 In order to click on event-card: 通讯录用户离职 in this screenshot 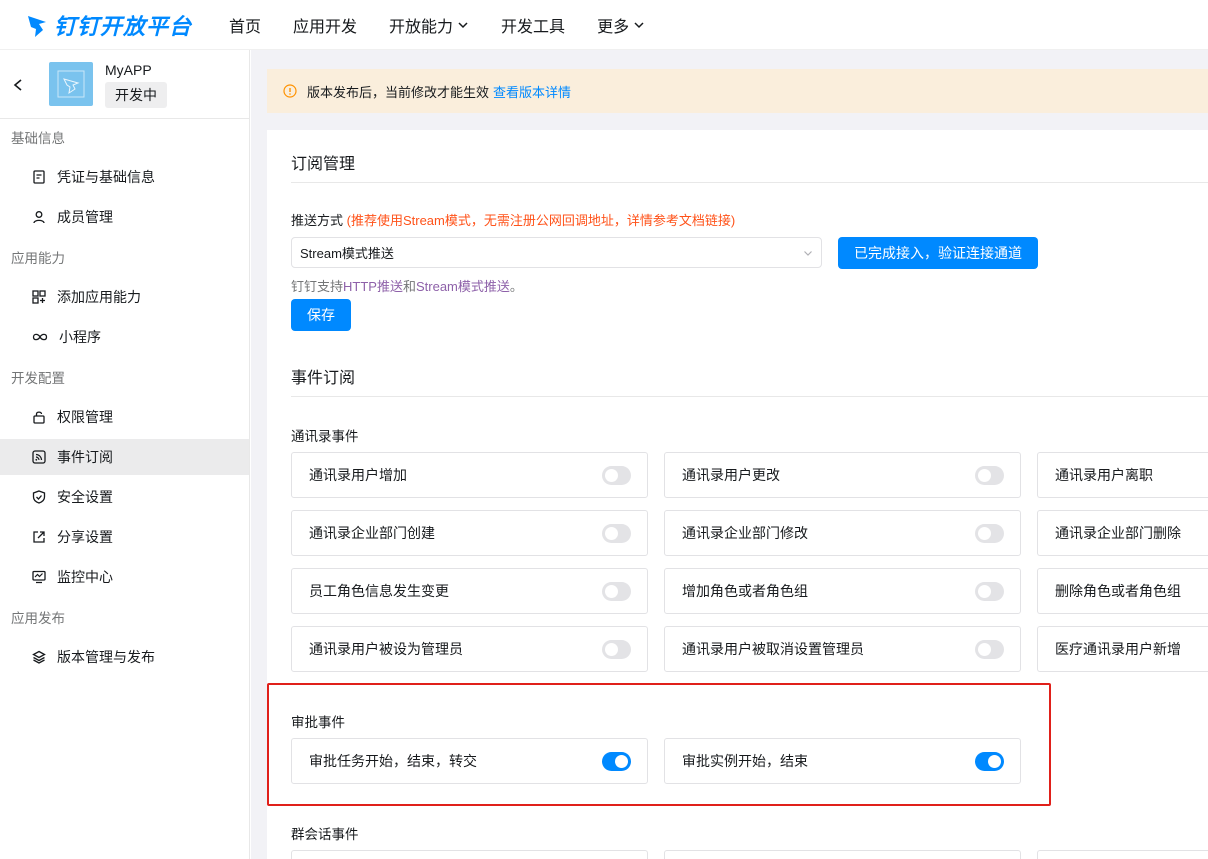, I will do `click(1122, 475)`.